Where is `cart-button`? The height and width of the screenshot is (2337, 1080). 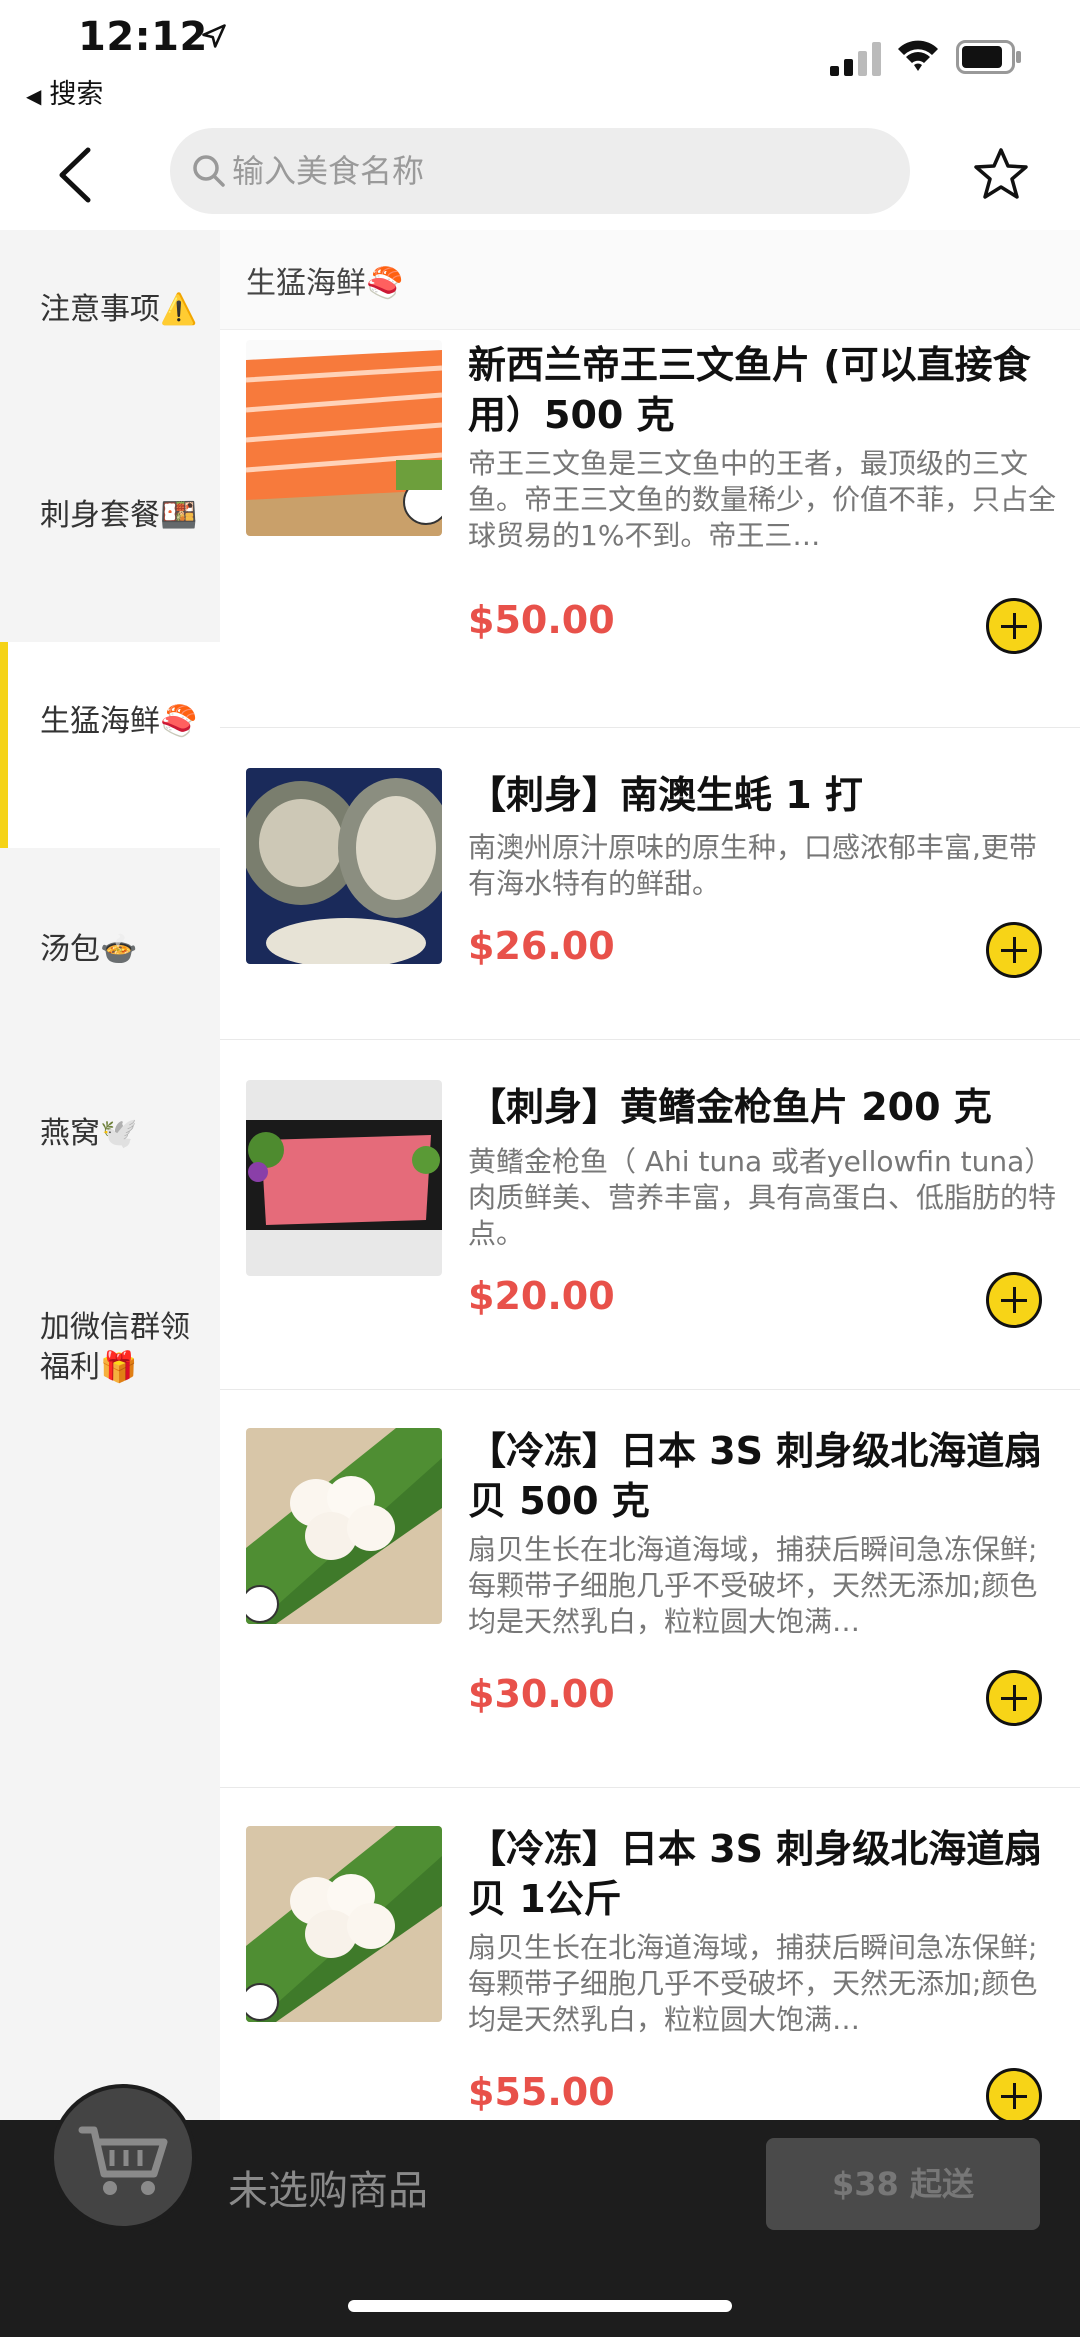 cart-button is located at coordinates (123, 2157).